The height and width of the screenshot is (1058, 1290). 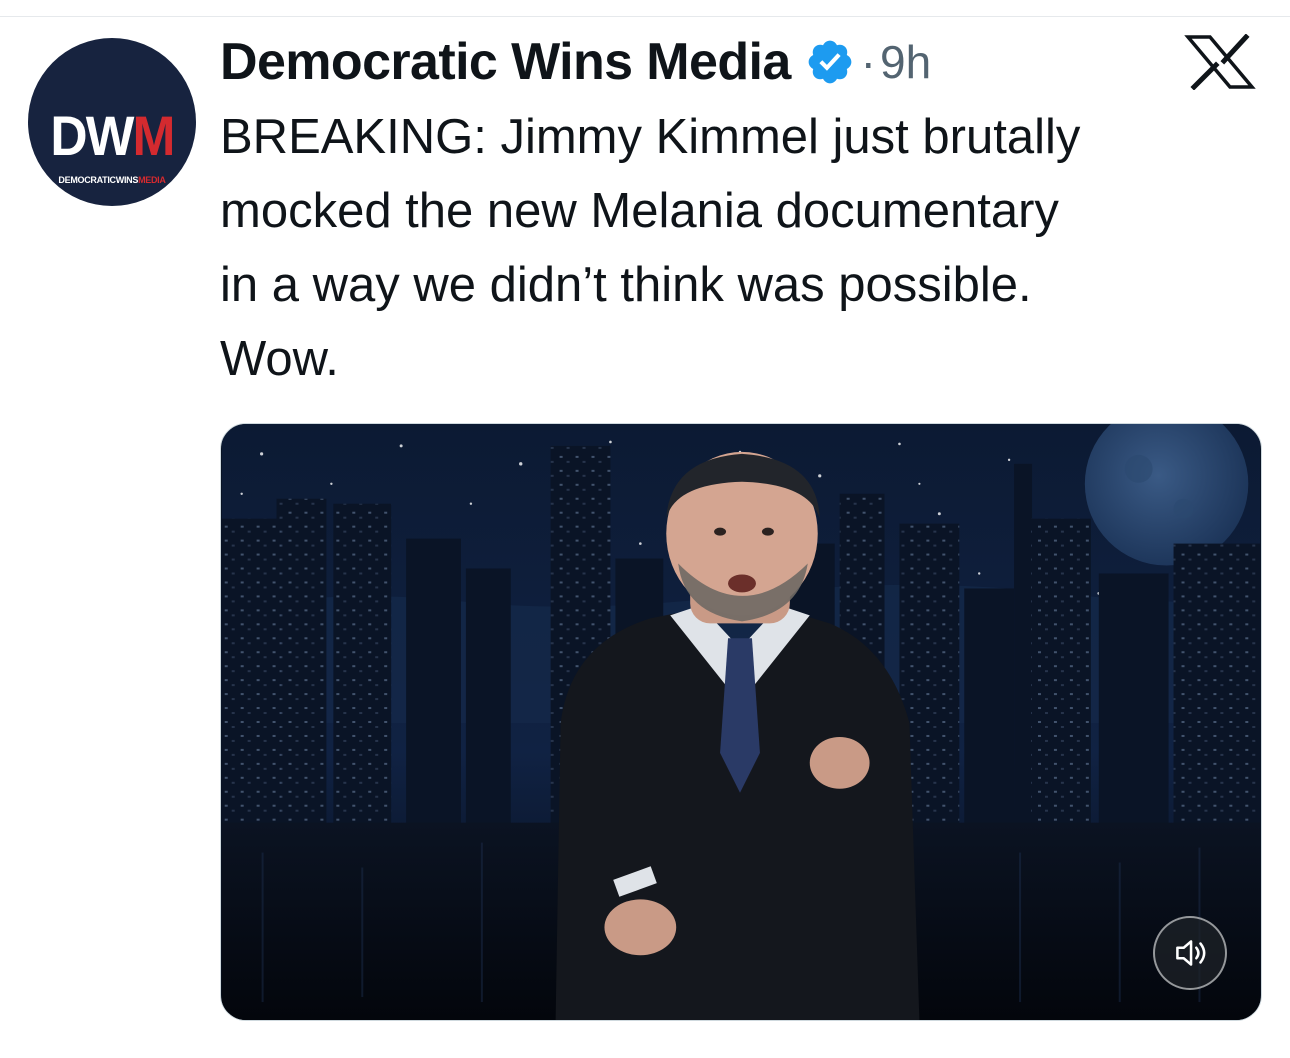 I want to click on speaker-muted-icon, so click(x=1191, y=953).